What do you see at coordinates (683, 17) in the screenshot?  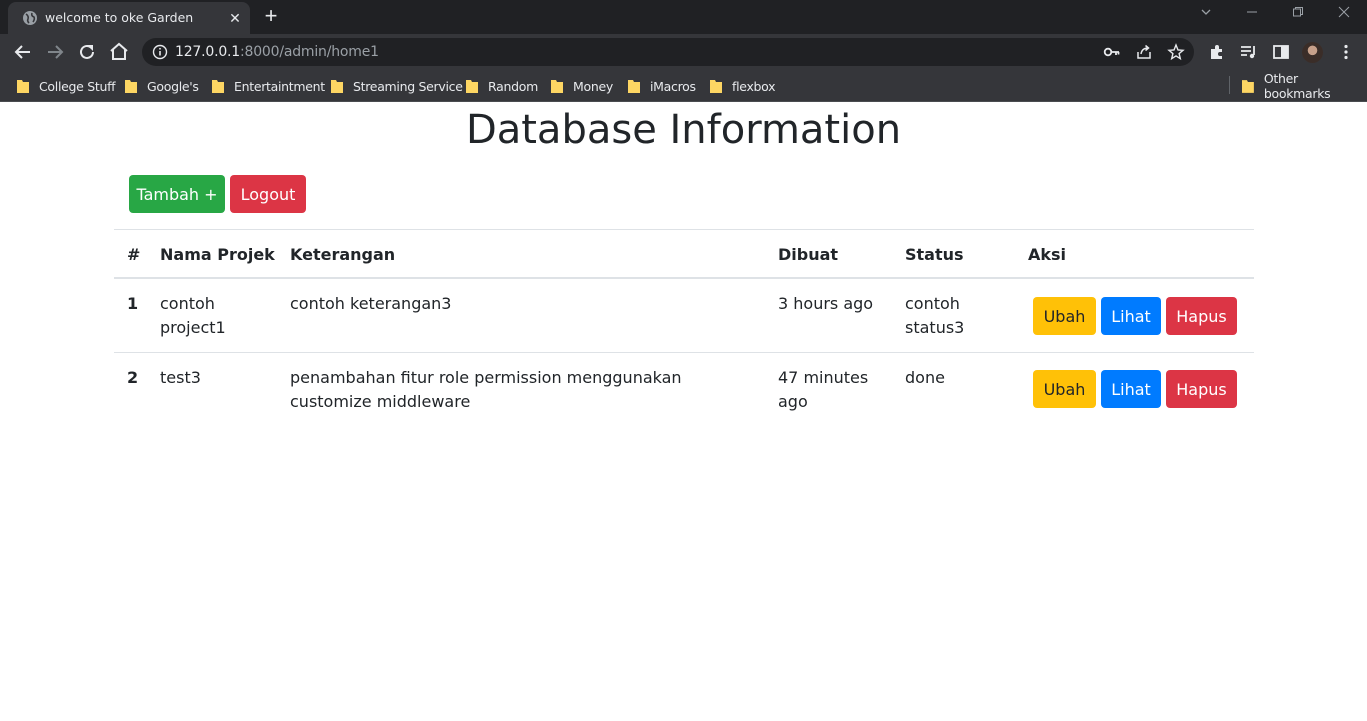 I see `tab-strip: welcome to oke Garden ✕ +` at bounding box center [683, 17].